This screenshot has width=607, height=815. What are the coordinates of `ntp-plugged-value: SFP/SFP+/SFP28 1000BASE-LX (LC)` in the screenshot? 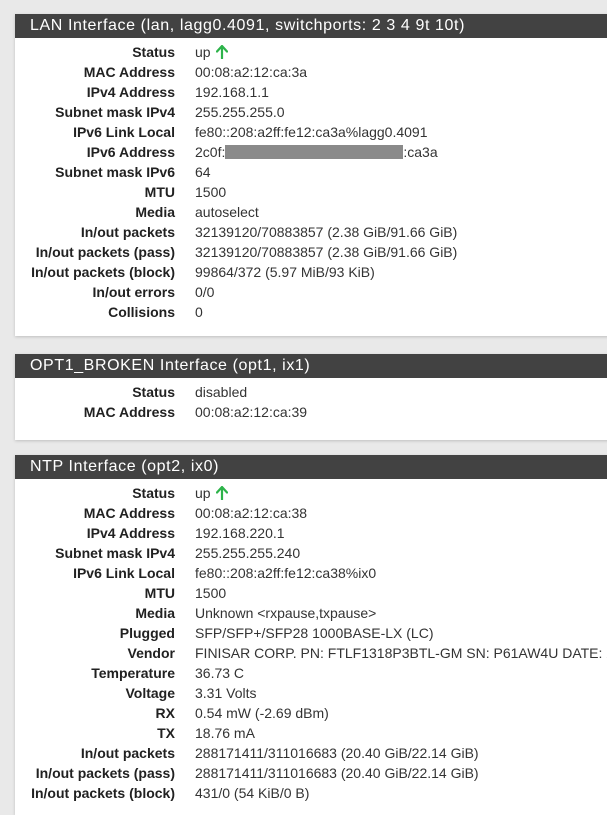 It's located at (314, 633).